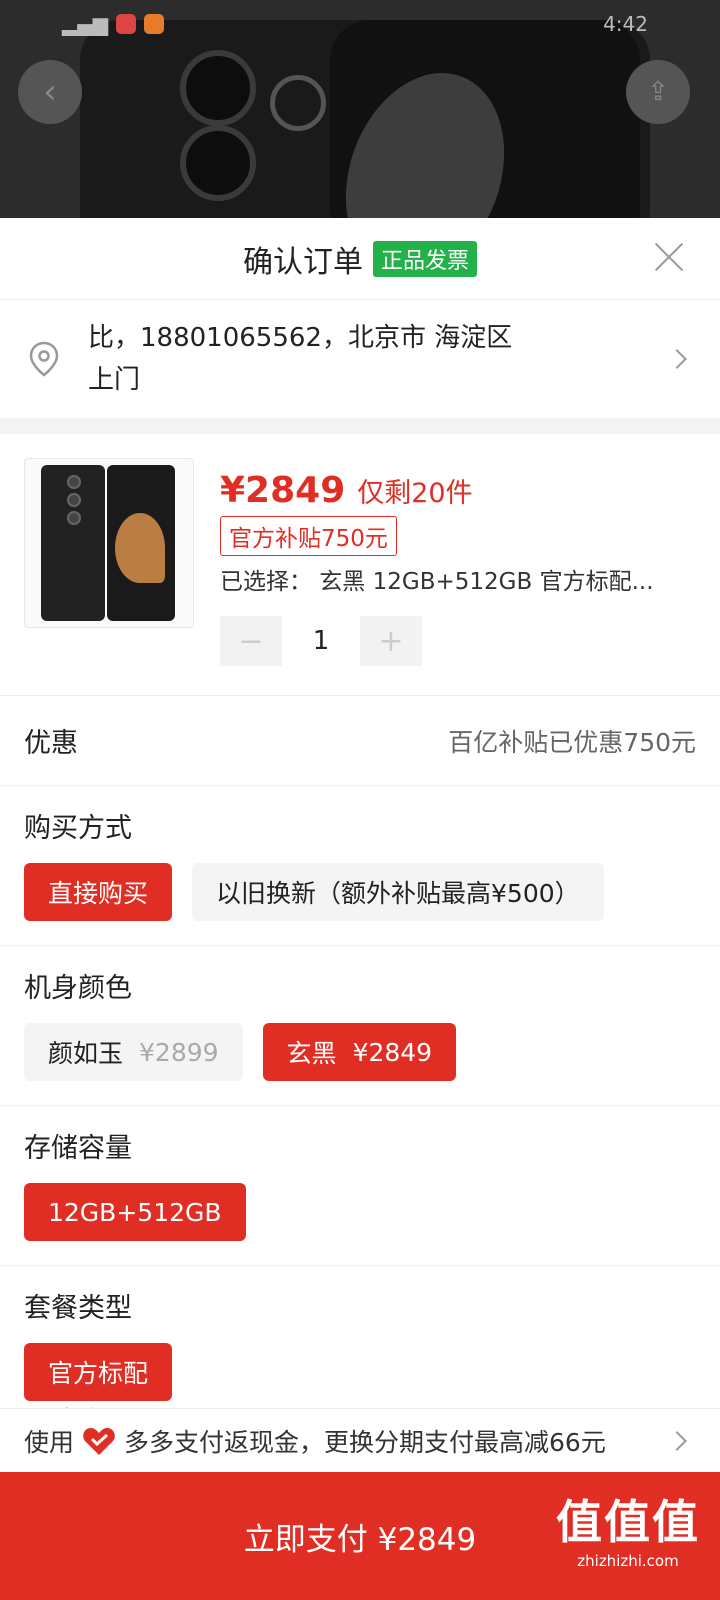 Image resolution: width=720 pixels, height=1600 pixels. I want to click on quantity-stepper: − 1 +, so click(321, 641).